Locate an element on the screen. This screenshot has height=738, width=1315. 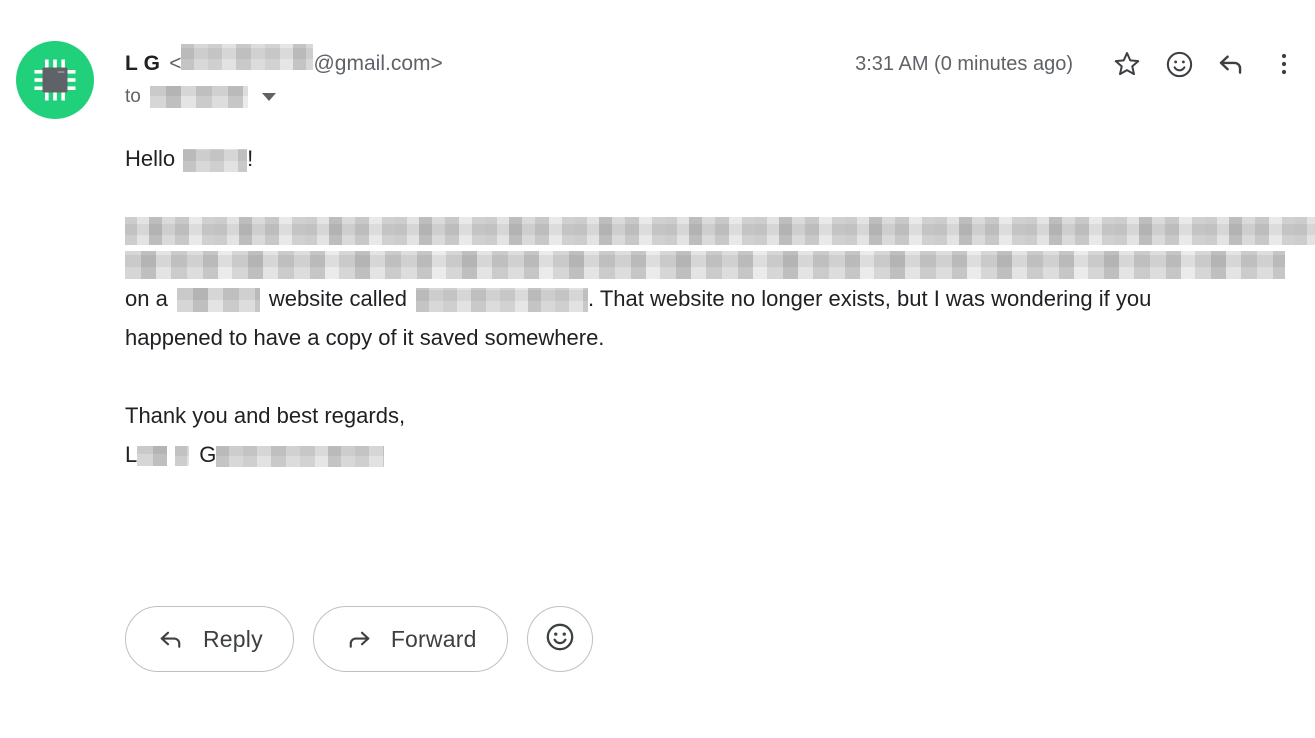
email-open-bracket: < is located at coordinates (175, 63).